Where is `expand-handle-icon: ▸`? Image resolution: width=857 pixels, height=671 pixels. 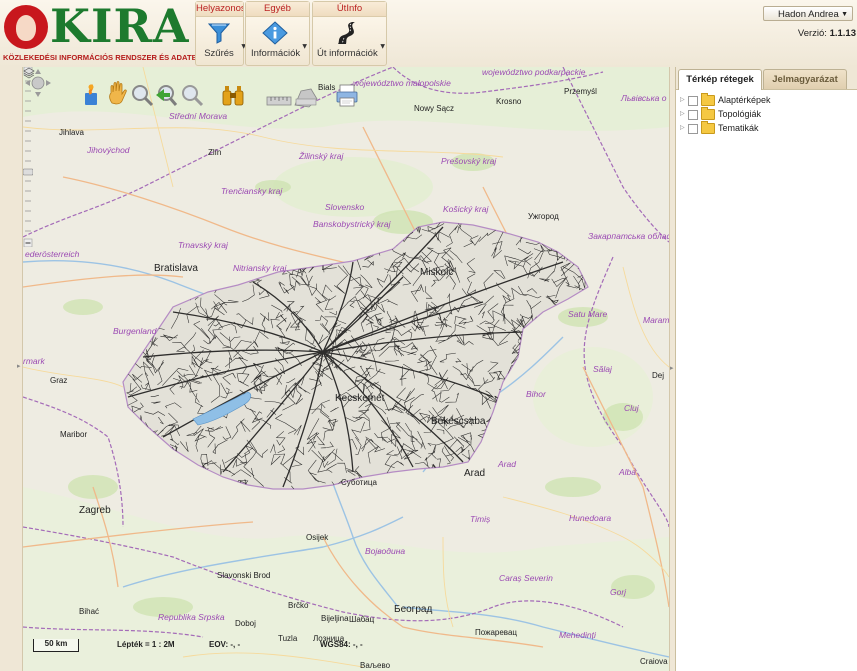
expand-handle-icon: ▸ is located at coordinates (19, 366).